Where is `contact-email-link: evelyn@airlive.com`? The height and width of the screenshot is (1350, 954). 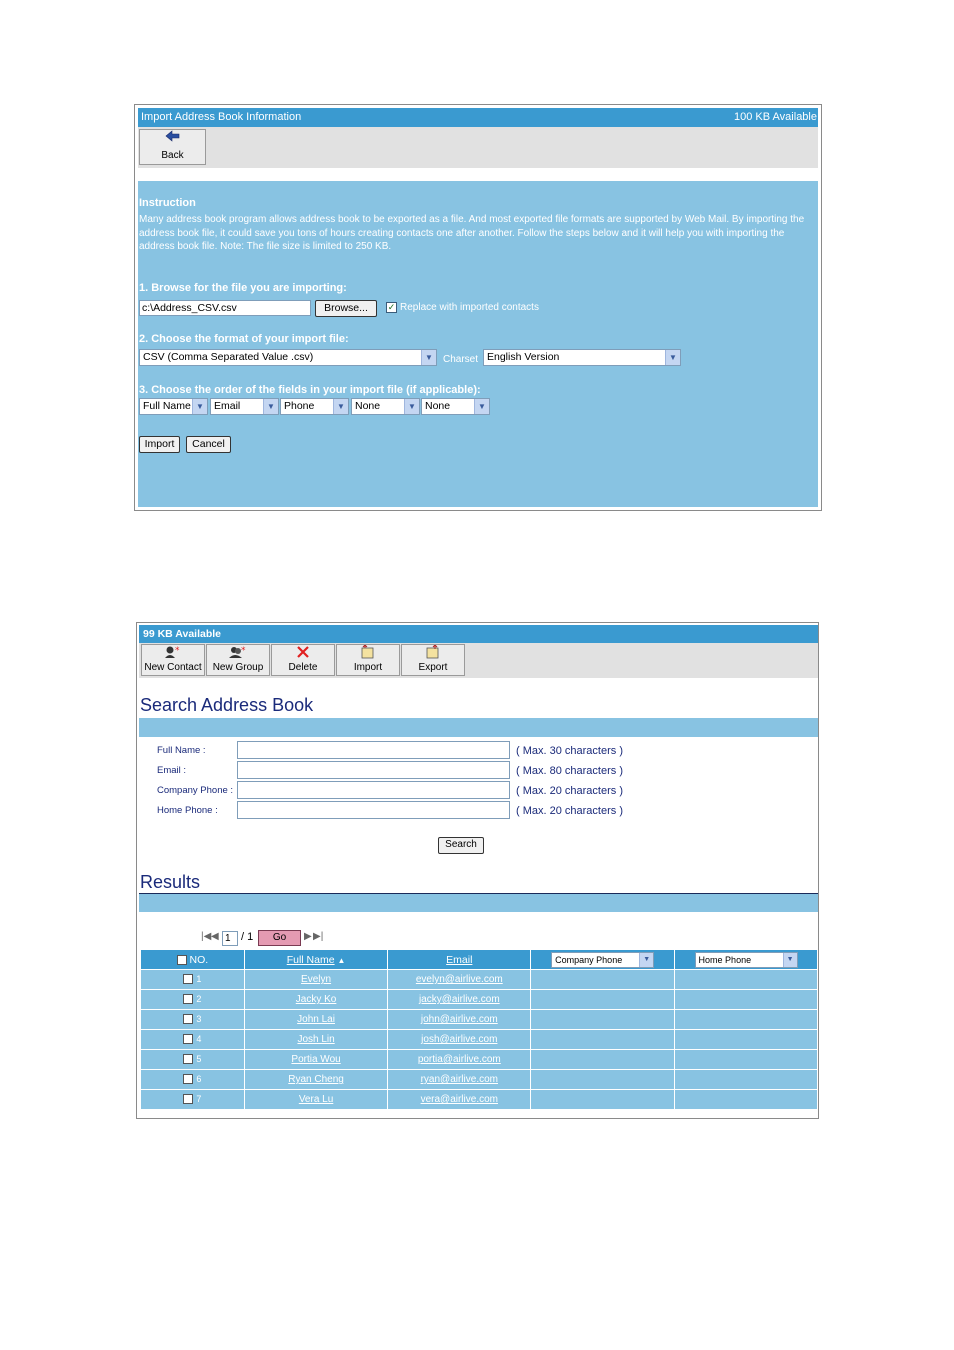
contact-email-link: evelyn@airlive.com is located at coordinates (459, 979).